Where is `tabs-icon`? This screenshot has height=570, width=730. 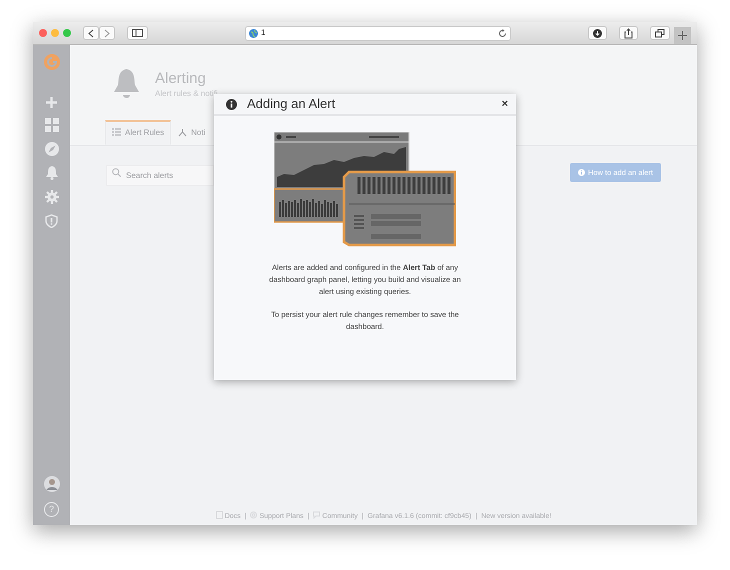 tabs-icon is located at coordinates (660, 33).